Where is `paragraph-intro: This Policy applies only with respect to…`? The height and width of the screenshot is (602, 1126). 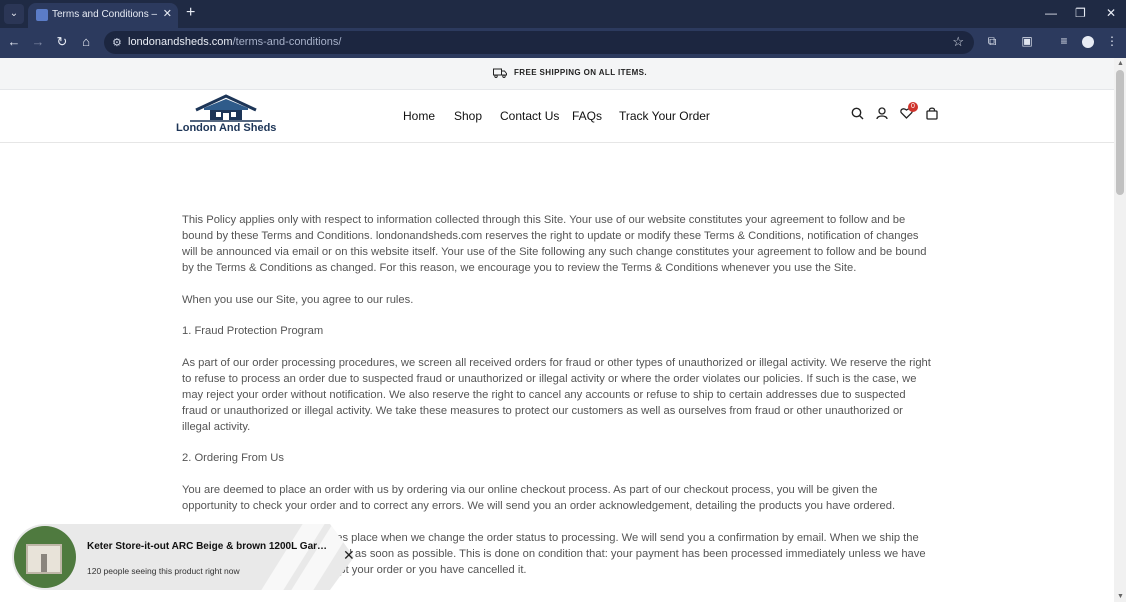 paragraph-intro: This Policy applies only with respect to… is located at coordinates (554, 244).